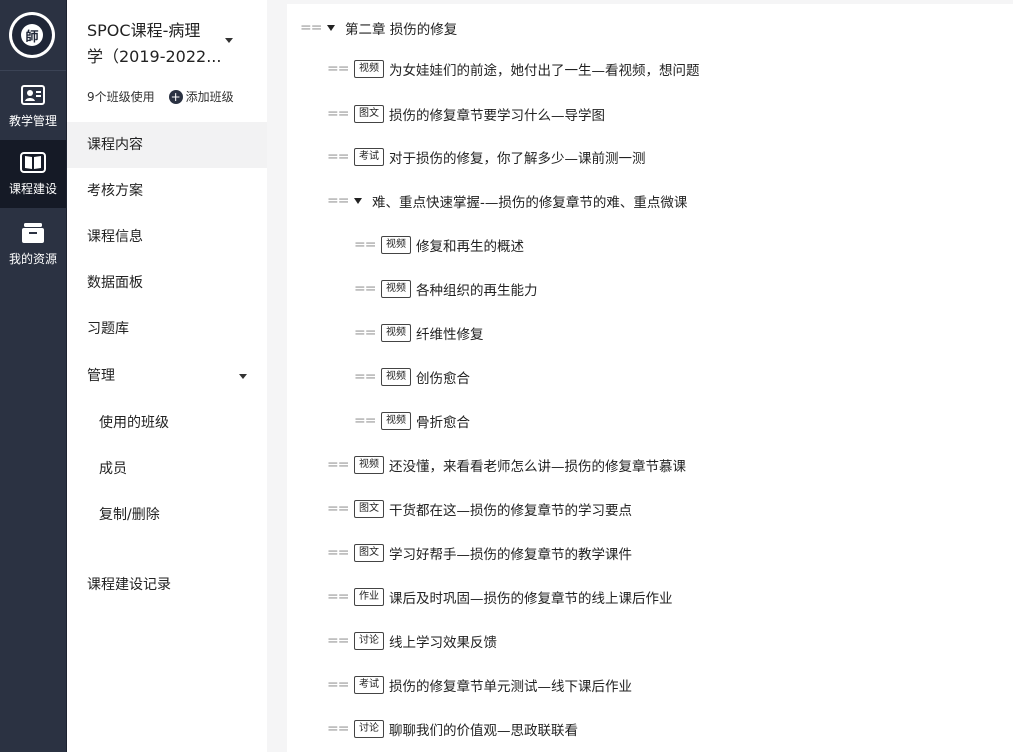  What do you see at coordinates (401, 30) in the screenshot?
I see `chapter-title: 第二章 损伤的修复` at bounding box center [401, 30].